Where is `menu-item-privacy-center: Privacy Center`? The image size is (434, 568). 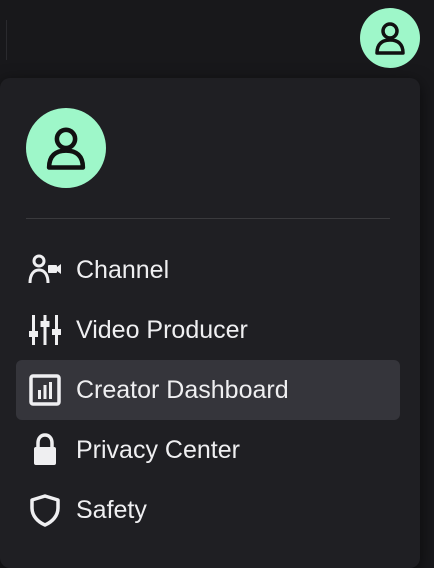
menu-item-privacy-center: Privacy Center is located at coordinates (208, 450).